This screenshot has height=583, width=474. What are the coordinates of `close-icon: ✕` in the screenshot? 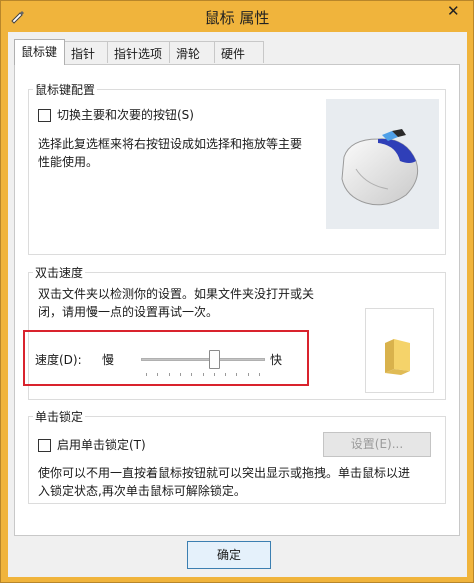 It's located at (453, 11).